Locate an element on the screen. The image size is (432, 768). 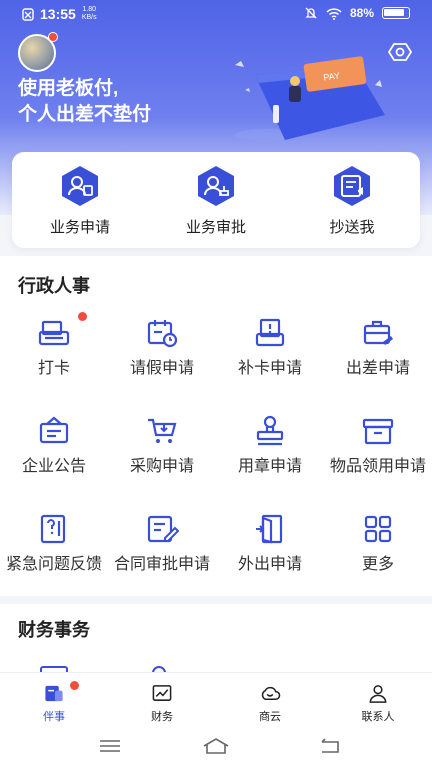
goods-box-icon is located at coordinates (378, 431).